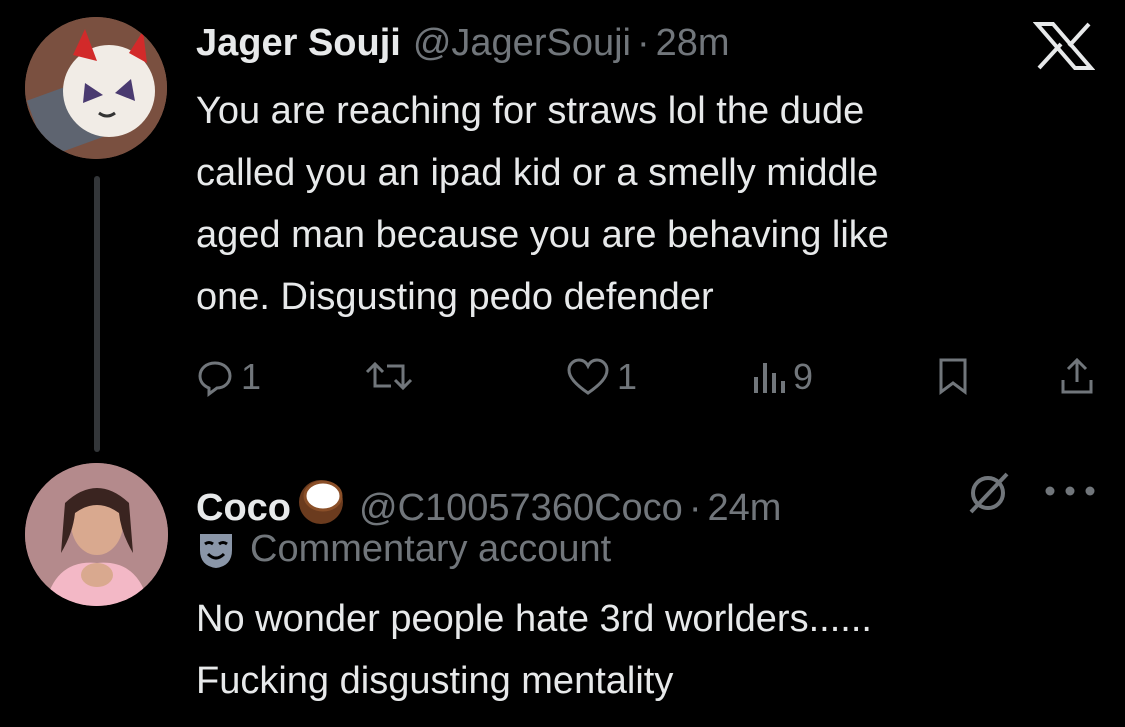 This screenshot has height=727, width=1125. I want to click on bookmark-icon, so click(953, 376).